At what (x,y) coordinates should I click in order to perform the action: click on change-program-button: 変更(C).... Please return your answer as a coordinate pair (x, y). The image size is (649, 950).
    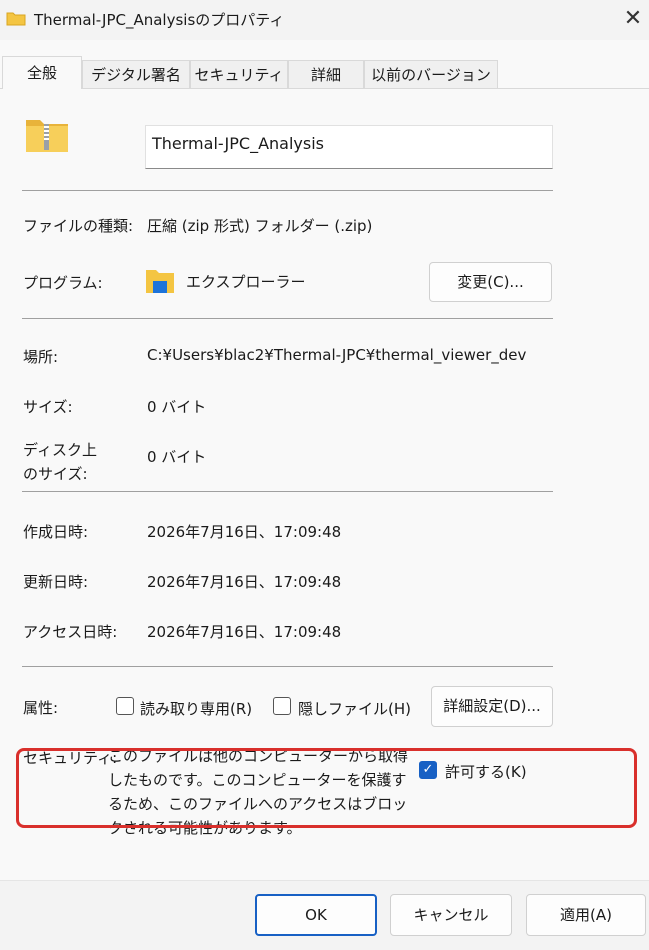
    Looking at the image, I should click on (490, 282).